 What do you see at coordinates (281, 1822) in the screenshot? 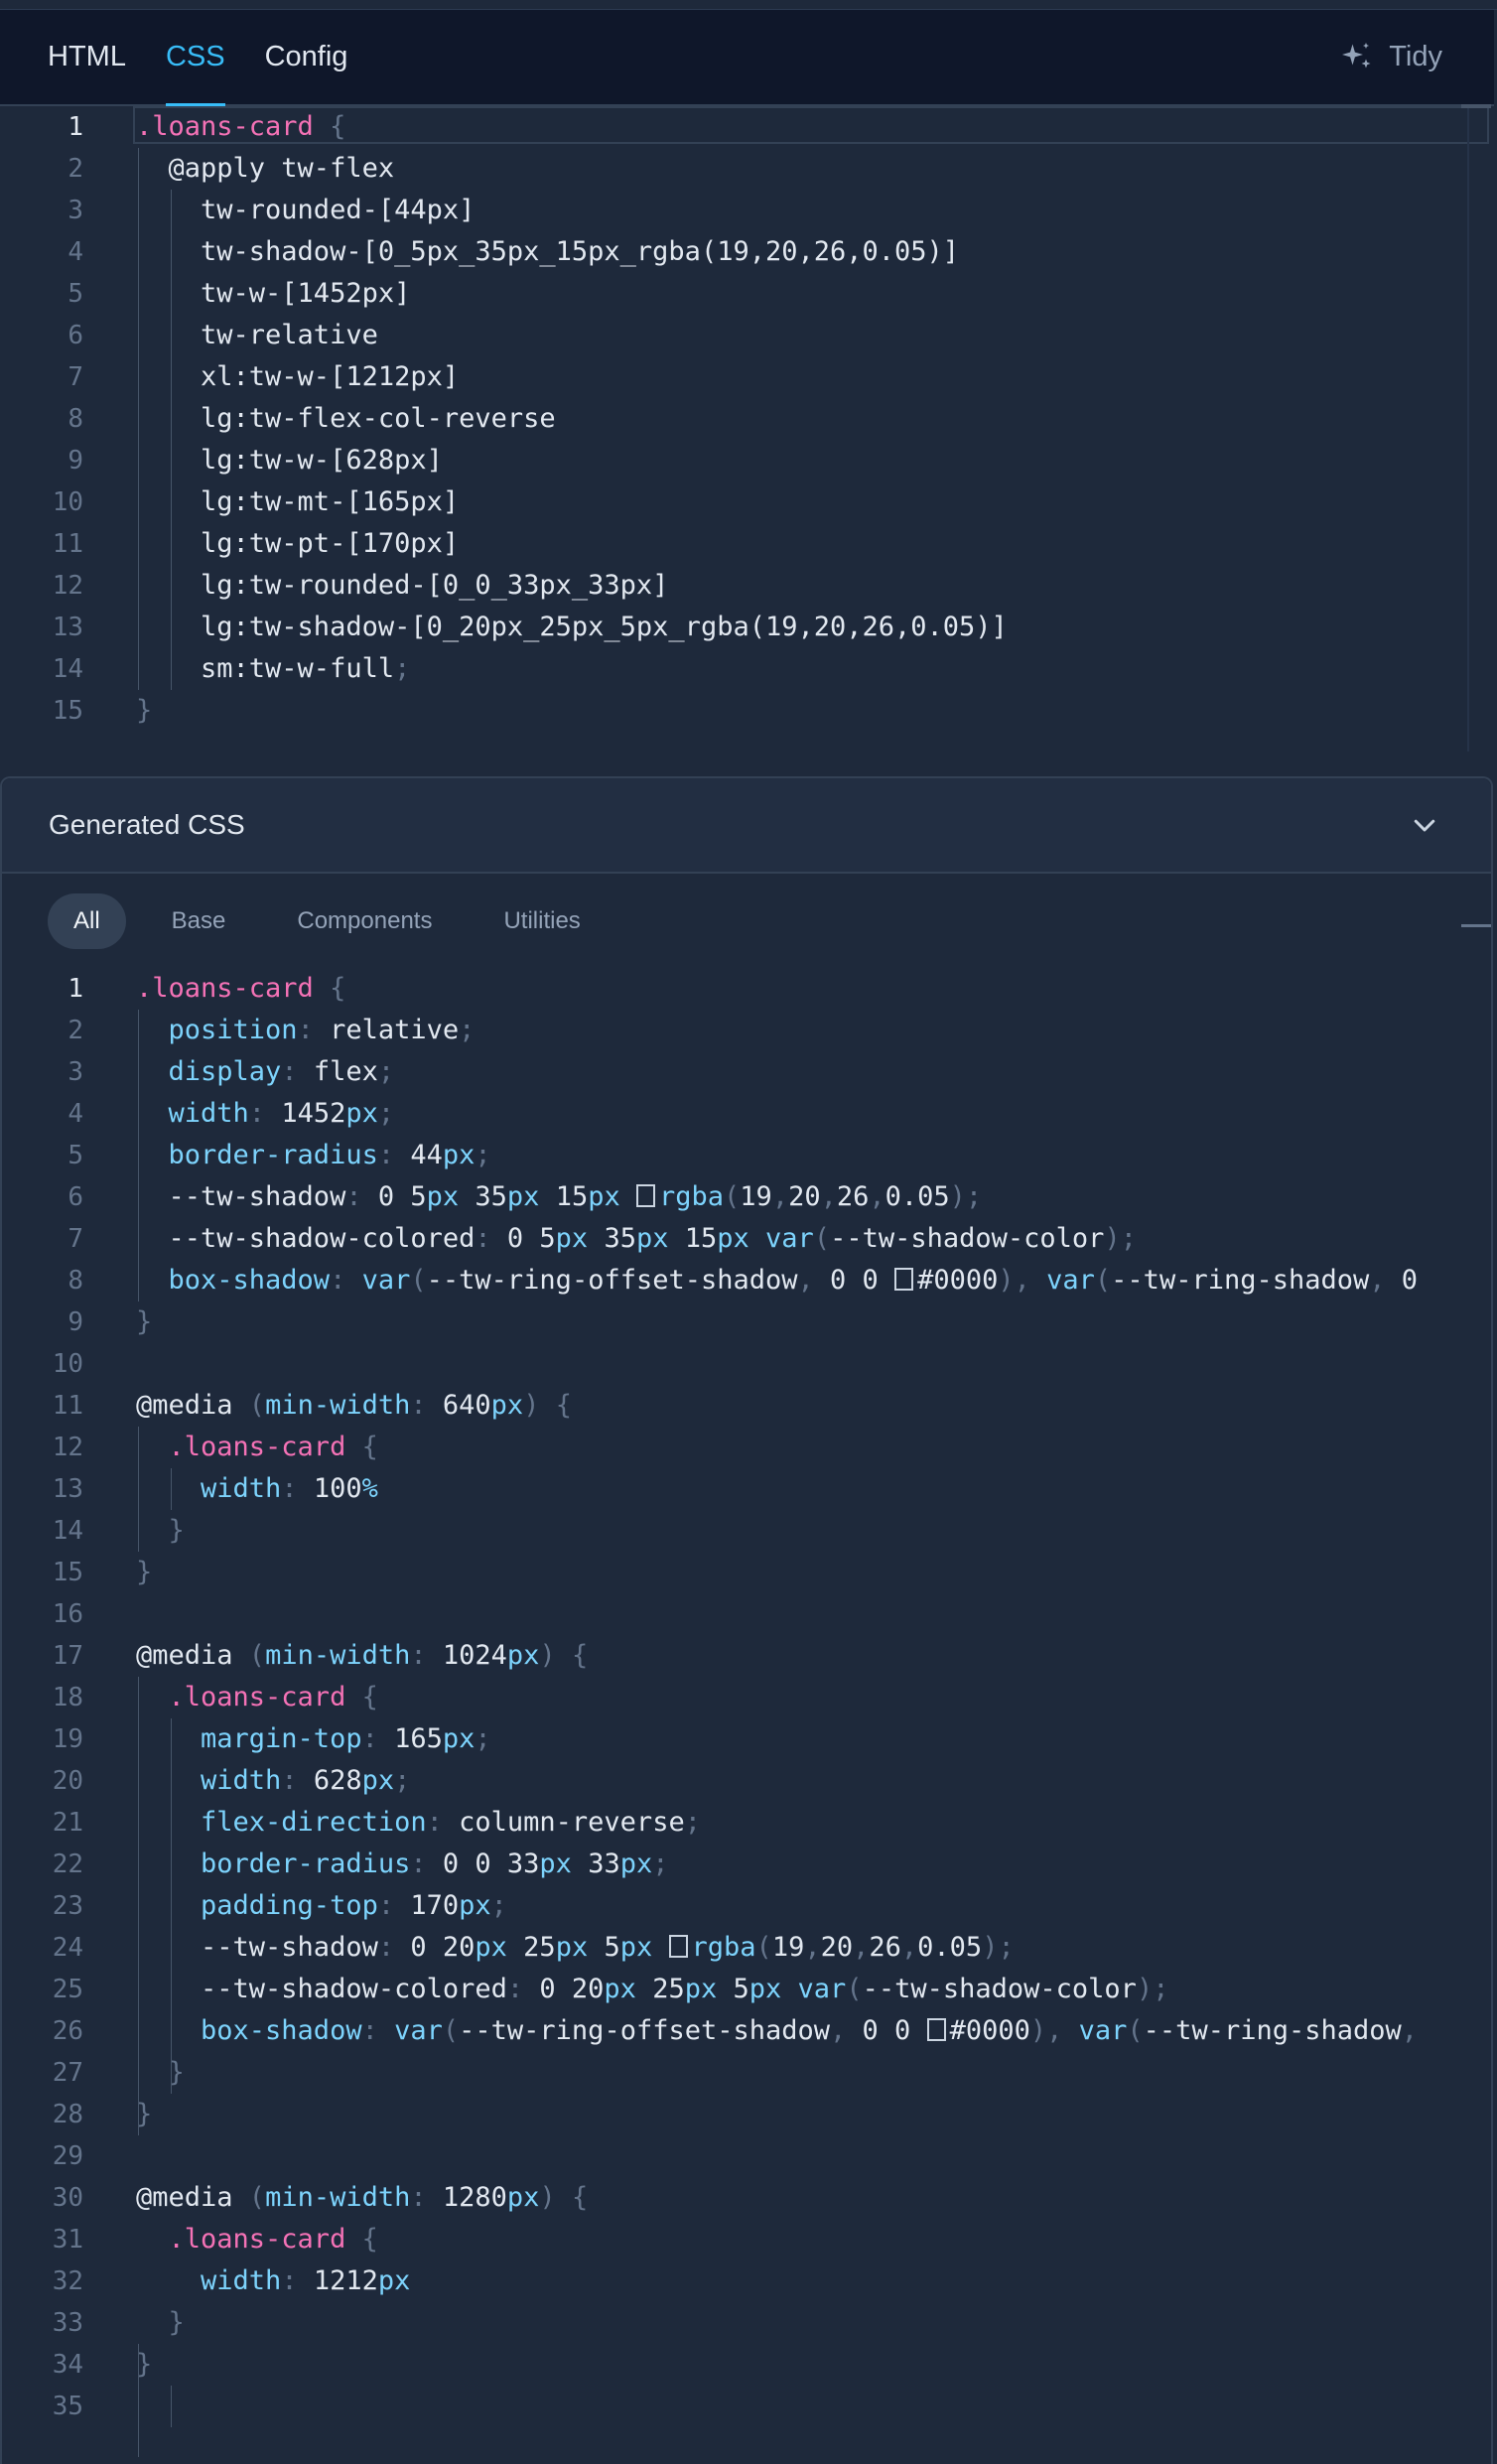
I see `code-token: flex-direction` at bounding box center [281, 1822].